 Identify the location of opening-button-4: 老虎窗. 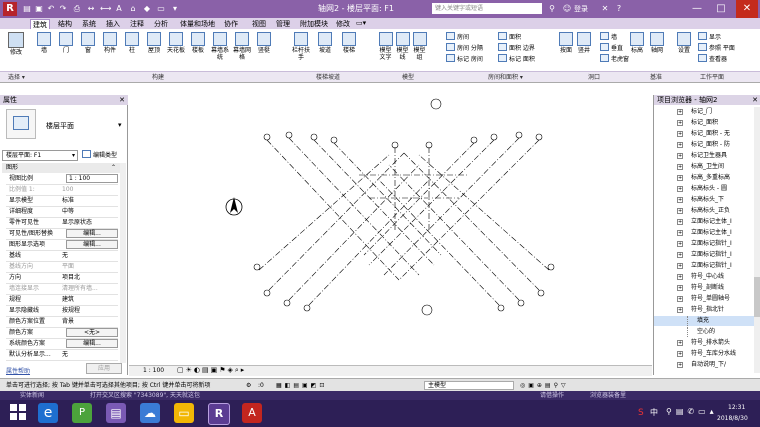
(614, 59).